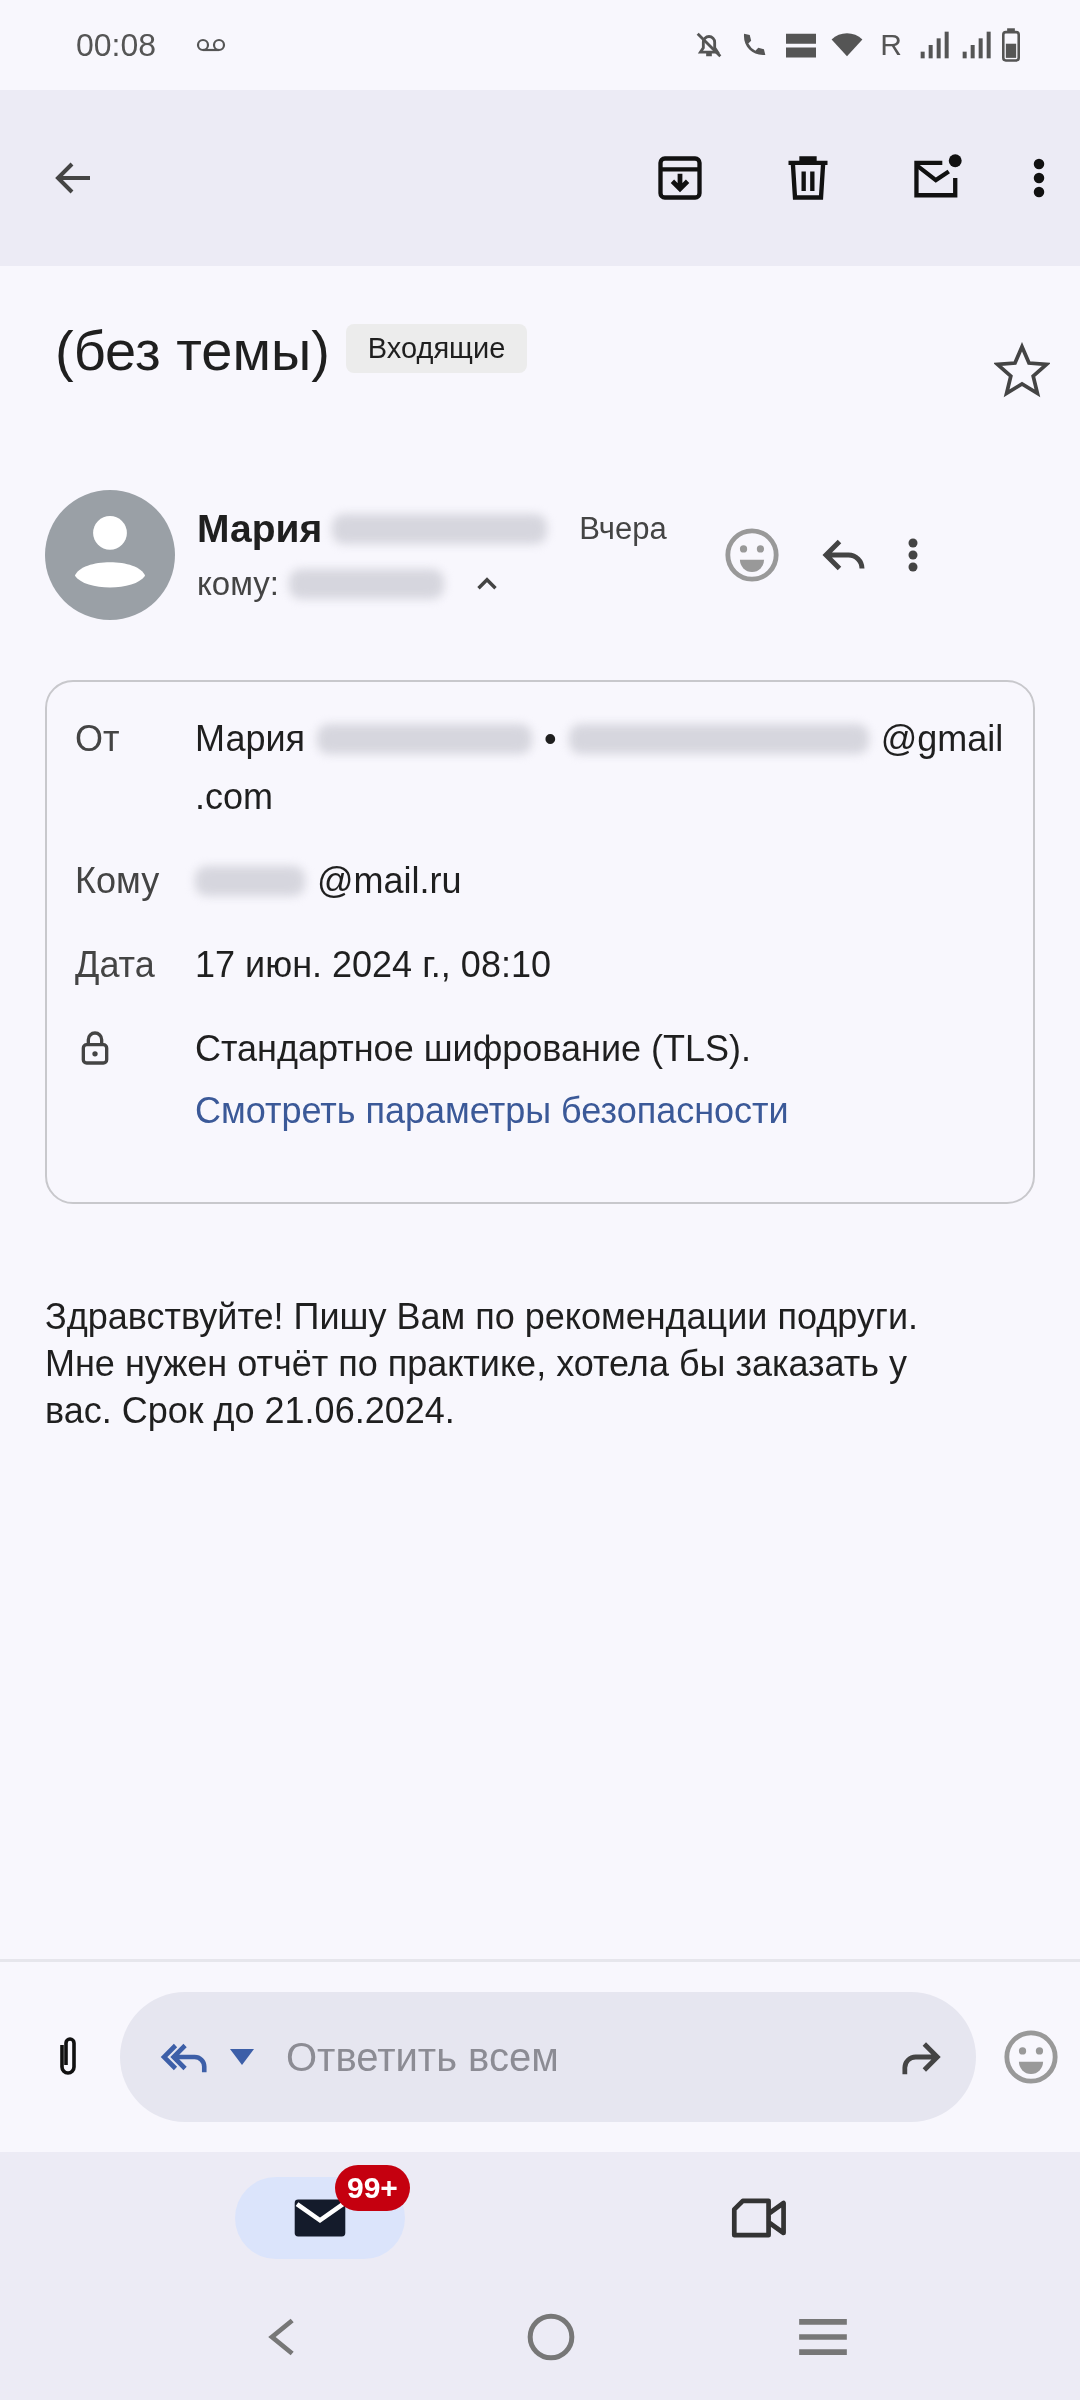  What do you see at coordinates (373, 965) in the screenshot?
I see `detail-value: 17 июн. 2024 г., 08:10` at bounding box center [373, 965].